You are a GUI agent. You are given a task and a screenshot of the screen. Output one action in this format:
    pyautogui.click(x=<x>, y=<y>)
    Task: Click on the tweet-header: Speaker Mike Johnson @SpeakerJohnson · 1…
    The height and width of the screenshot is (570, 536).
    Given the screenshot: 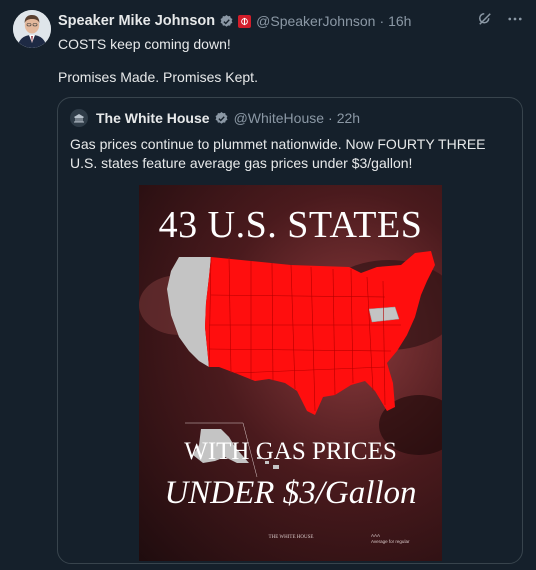 What is the action you would take?
    pyautogui.click(x=292, y=21)
    